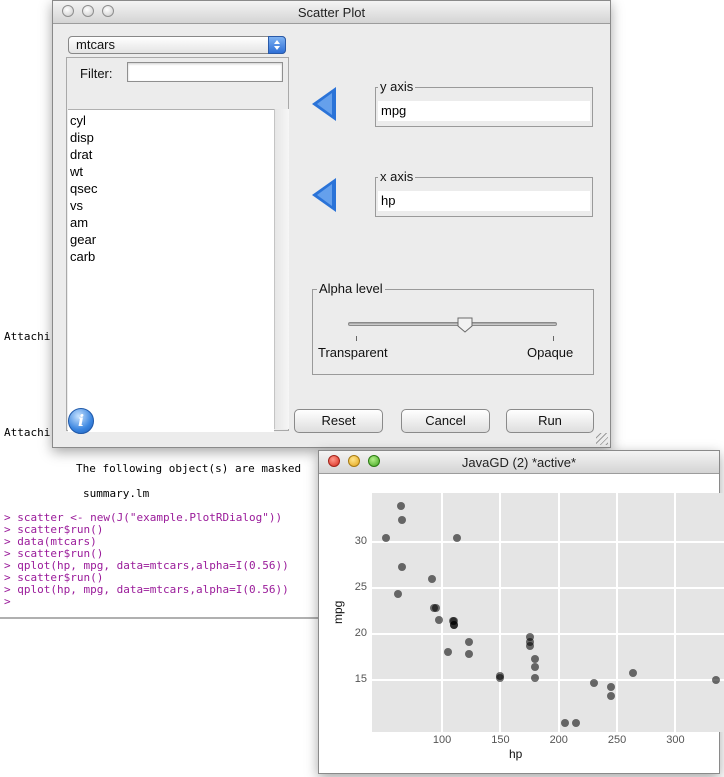  I want to click on alpha-tick-min, so click(356, 338).